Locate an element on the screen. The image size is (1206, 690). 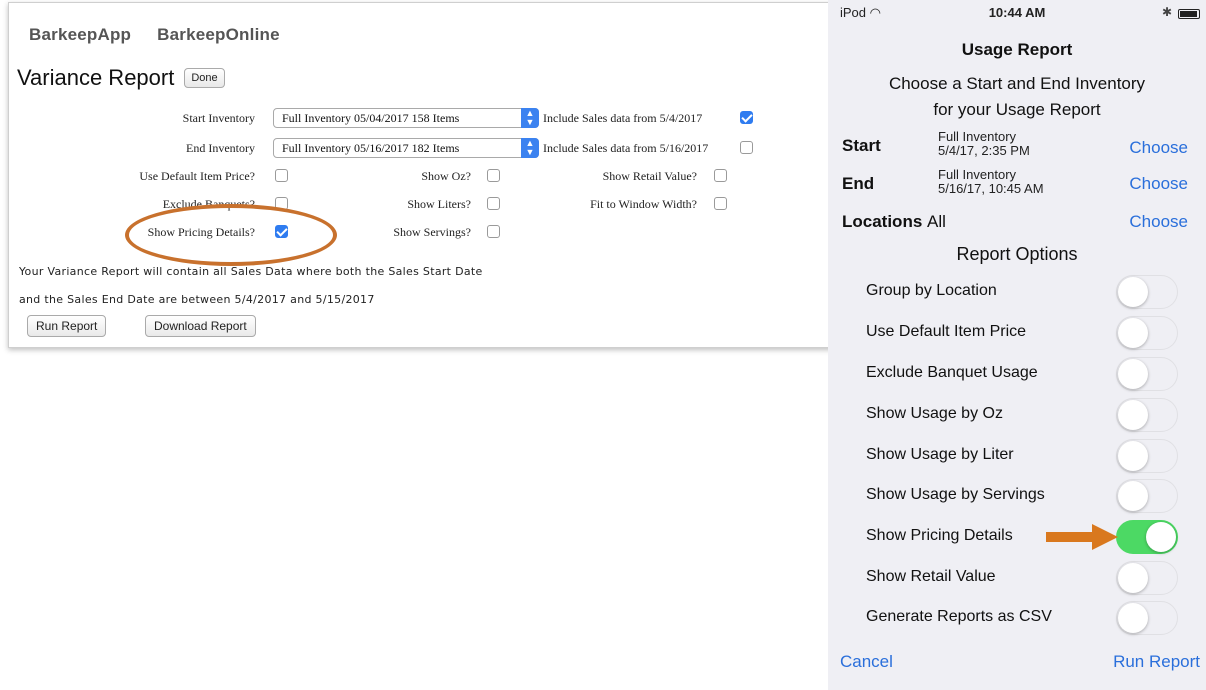
show-oz-label: Show Oz? is located at coordinates (446, 176).